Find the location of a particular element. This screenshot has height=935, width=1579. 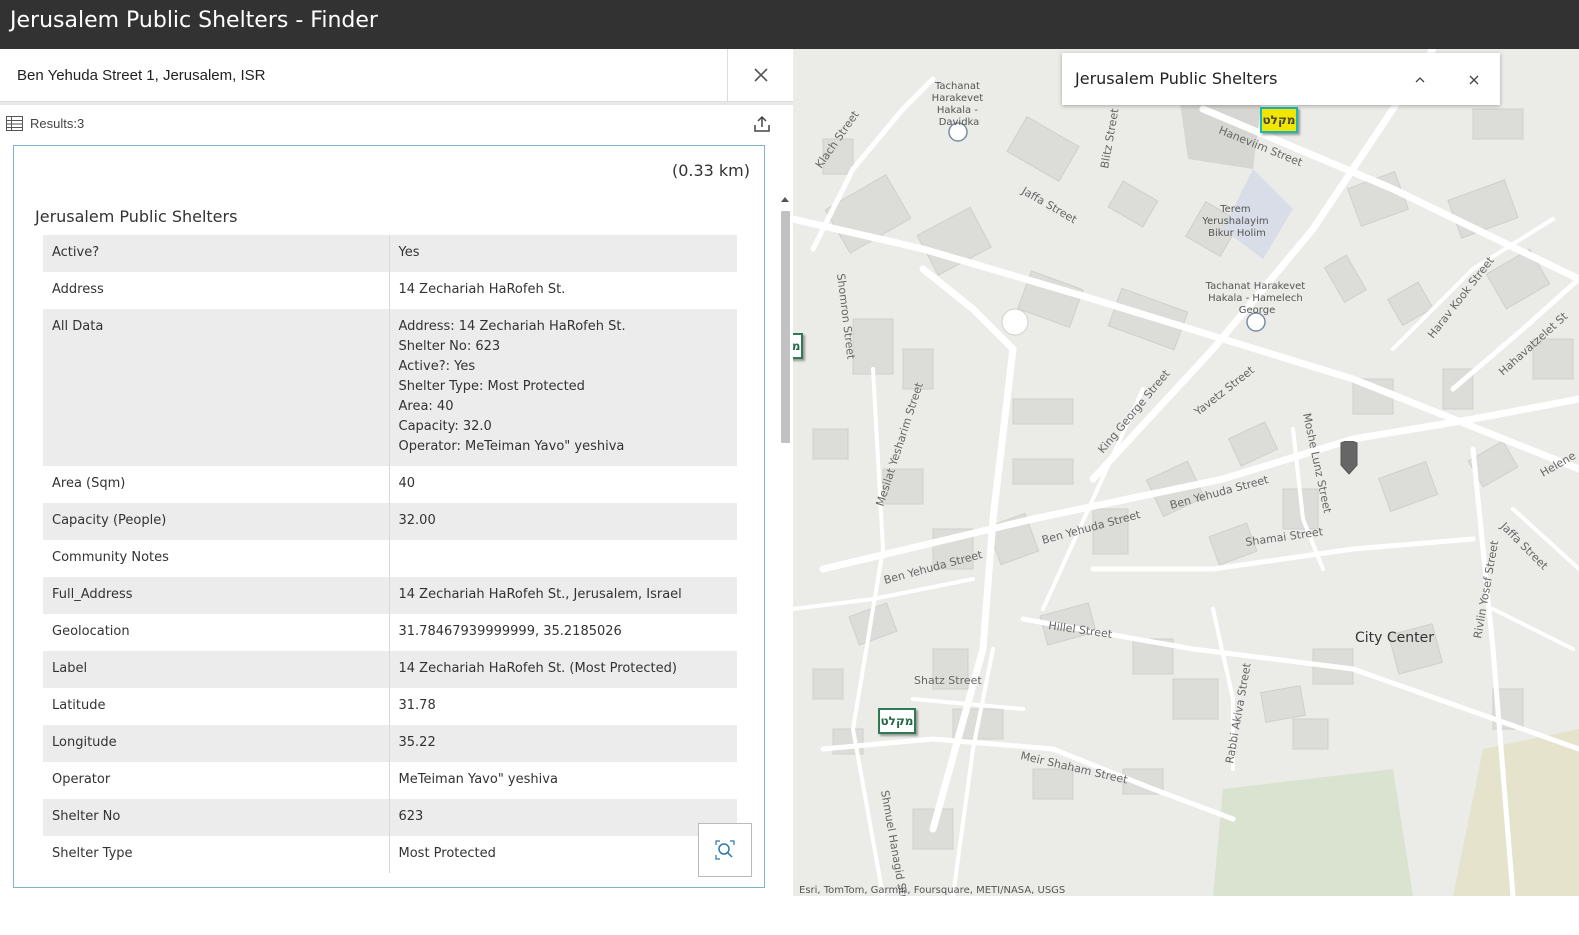

attribute-row: Shelter No 623 is located at coordinates (390, 817).